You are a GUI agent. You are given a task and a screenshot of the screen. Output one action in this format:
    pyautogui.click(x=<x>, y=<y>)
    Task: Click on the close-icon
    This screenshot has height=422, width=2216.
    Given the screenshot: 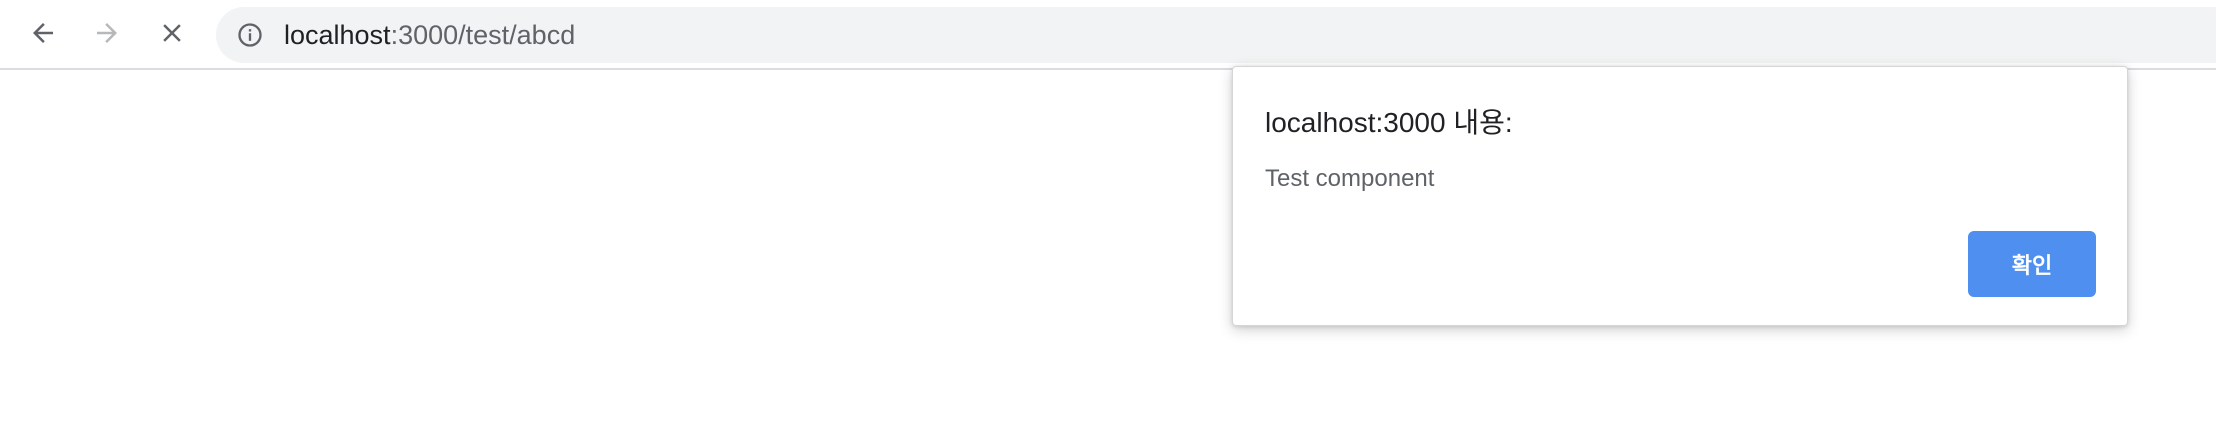 What is the action you would take?
    pyautogui.click(x=172, y=33)
    